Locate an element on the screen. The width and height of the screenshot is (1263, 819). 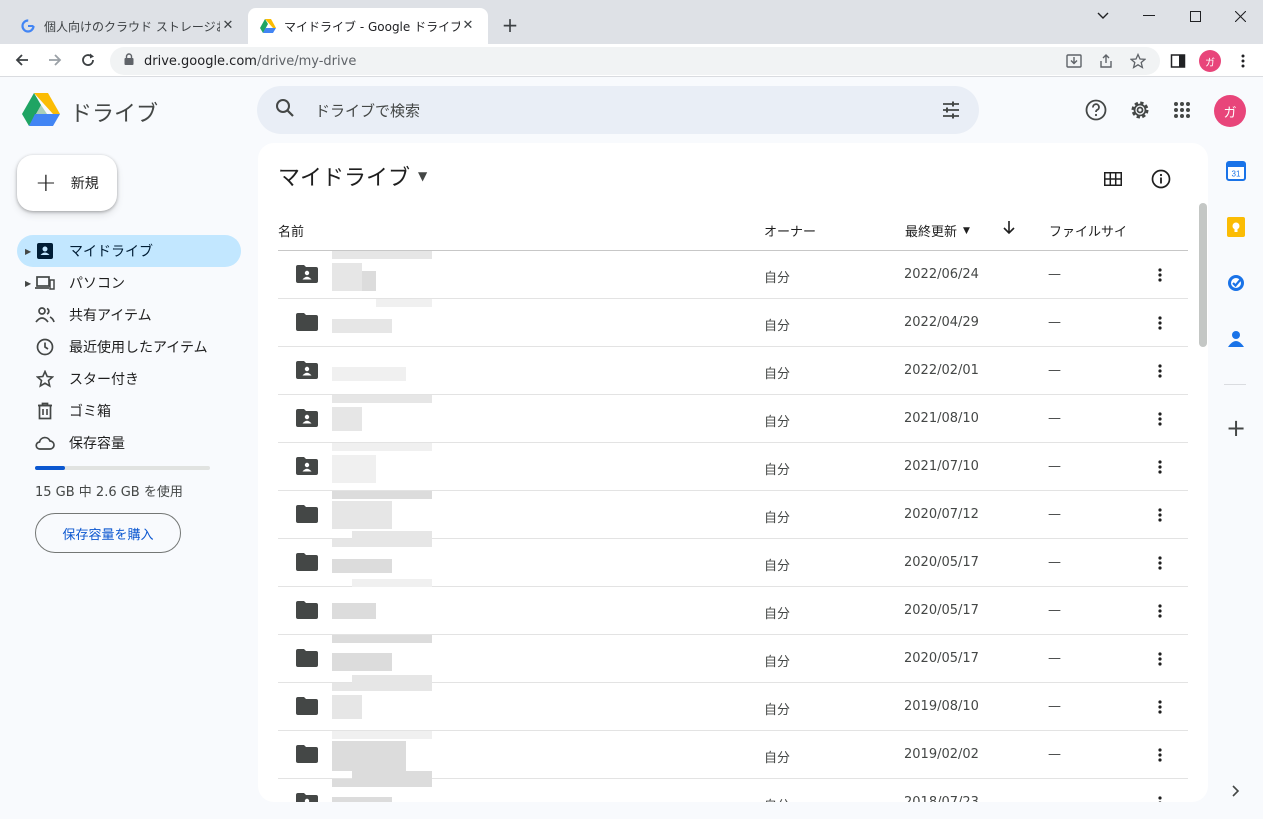
calendar-icon: 31 is located at coordinates (1236, 171).